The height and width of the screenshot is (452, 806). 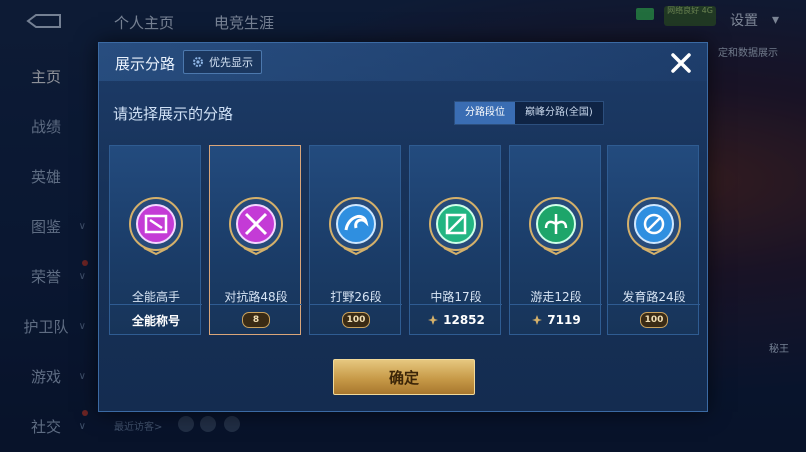 I want to click on lane-title: 全能称号, so click(x=155, y=320).